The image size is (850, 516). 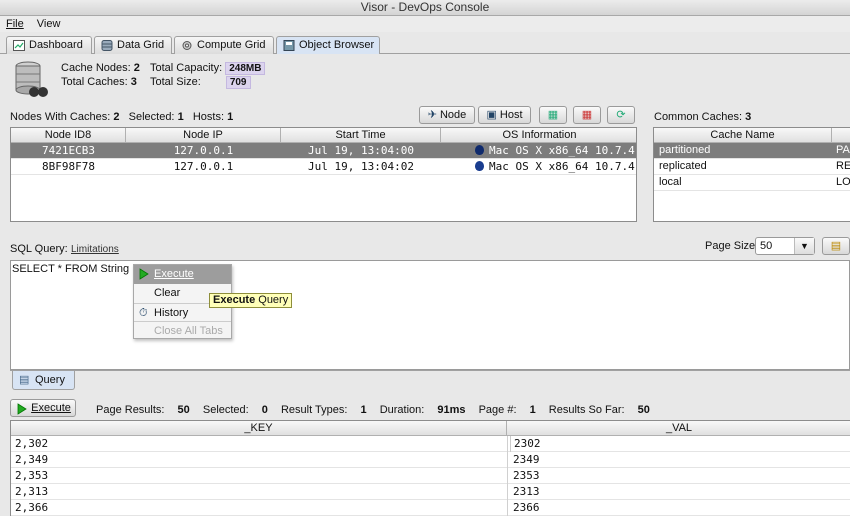 What do you see at coordinates (841, 135) in the screenshot?
I see `header-cache-mode` at bounding box center [841, 135].